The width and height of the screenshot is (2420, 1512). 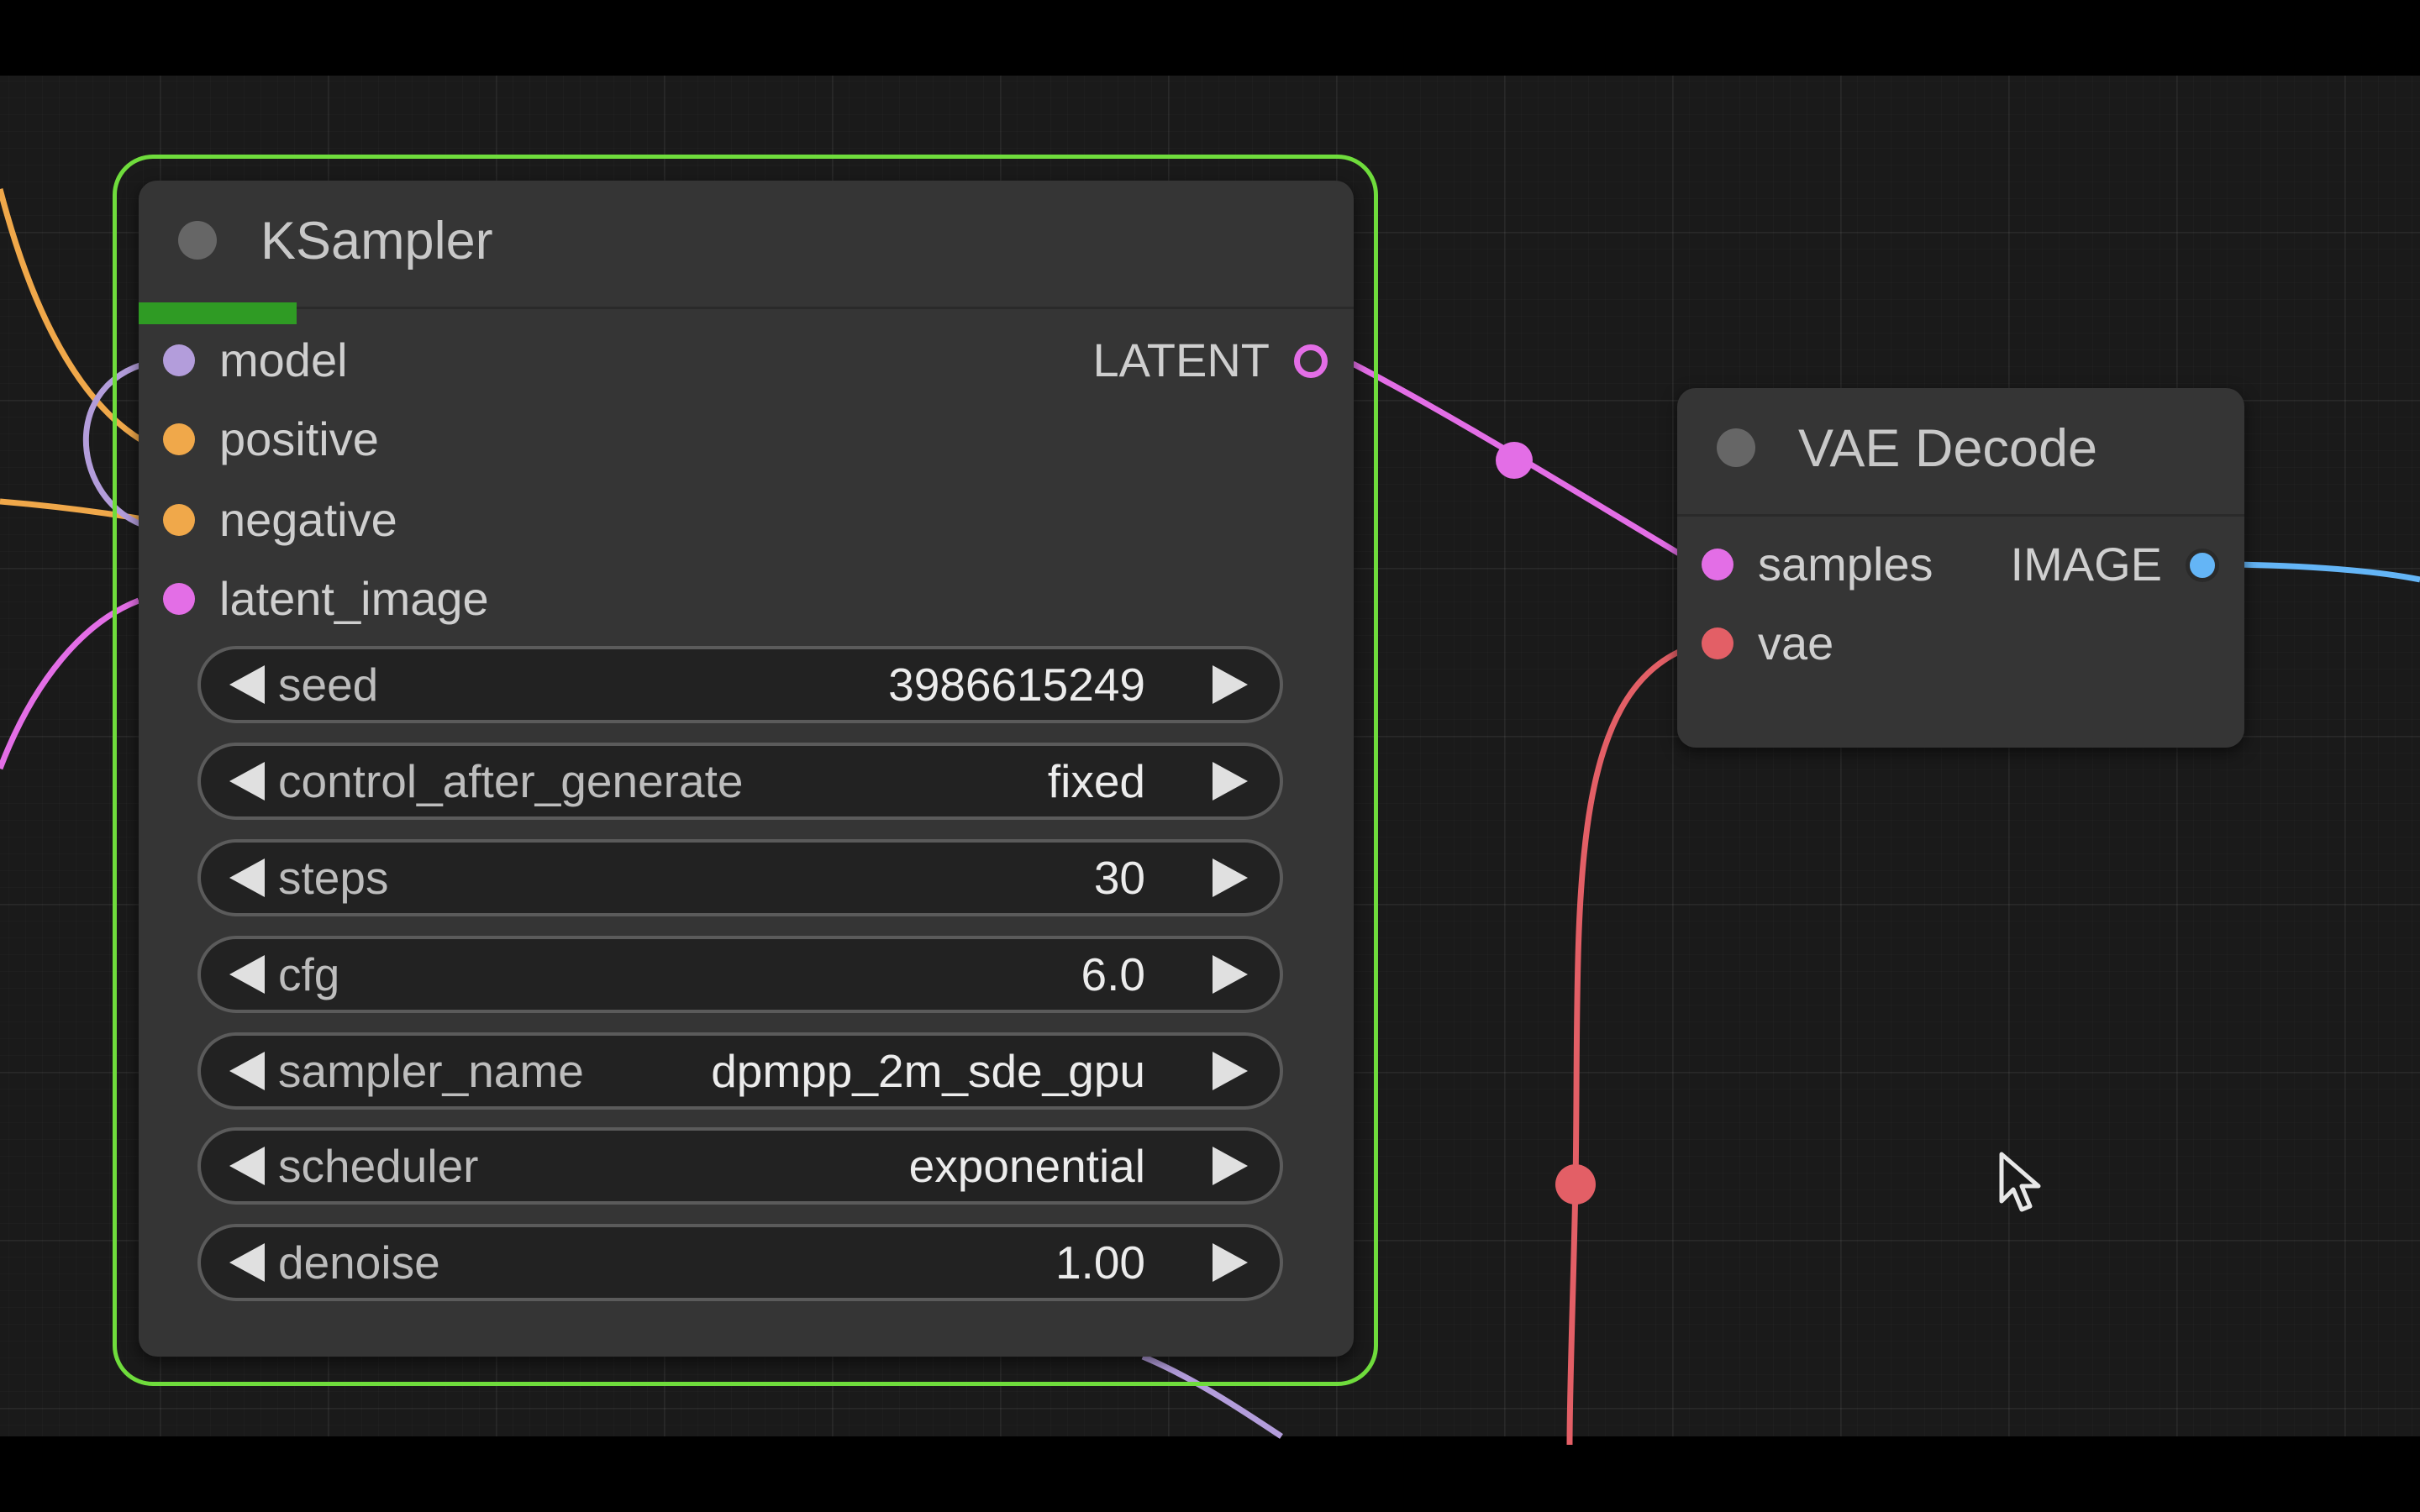 What do you see at coordinates (329, 685) in the screenshot?
I see `widget-name: seed` at bounding box center [329, 685].